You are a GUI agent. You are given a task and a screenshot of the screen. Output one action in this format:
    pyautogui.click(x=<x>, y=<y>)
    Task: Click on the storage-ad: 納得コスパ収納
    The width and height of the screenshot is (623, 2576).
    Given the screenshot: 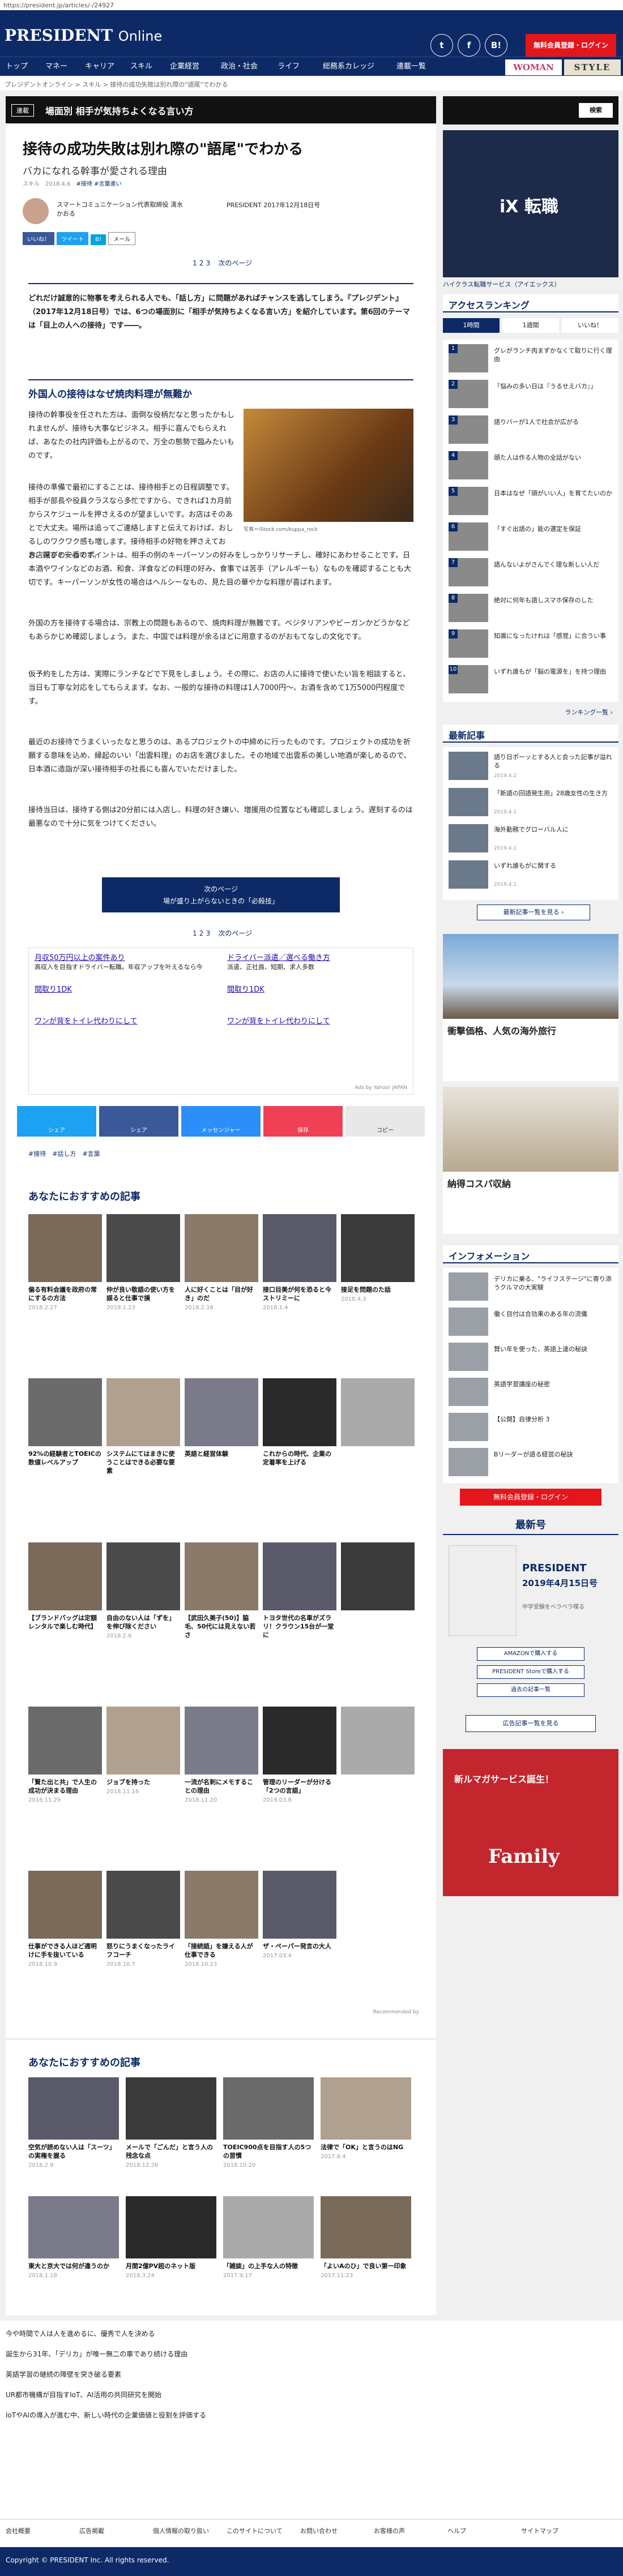 What is the action you would take?
    pyautogui.click(x=530, y=1160)
    